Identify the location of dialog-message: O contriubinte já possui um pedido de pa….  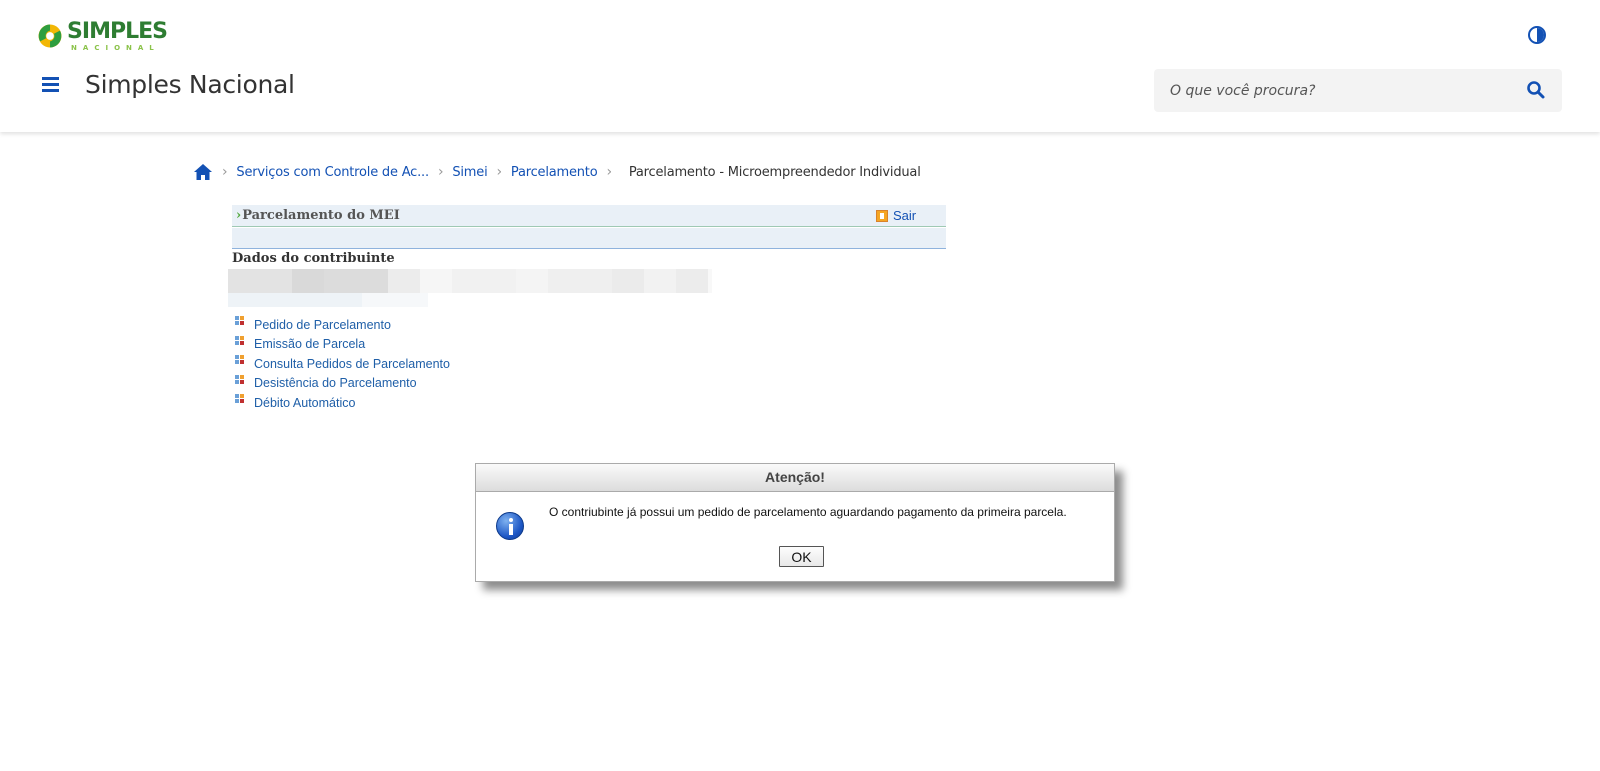
(808, 512).